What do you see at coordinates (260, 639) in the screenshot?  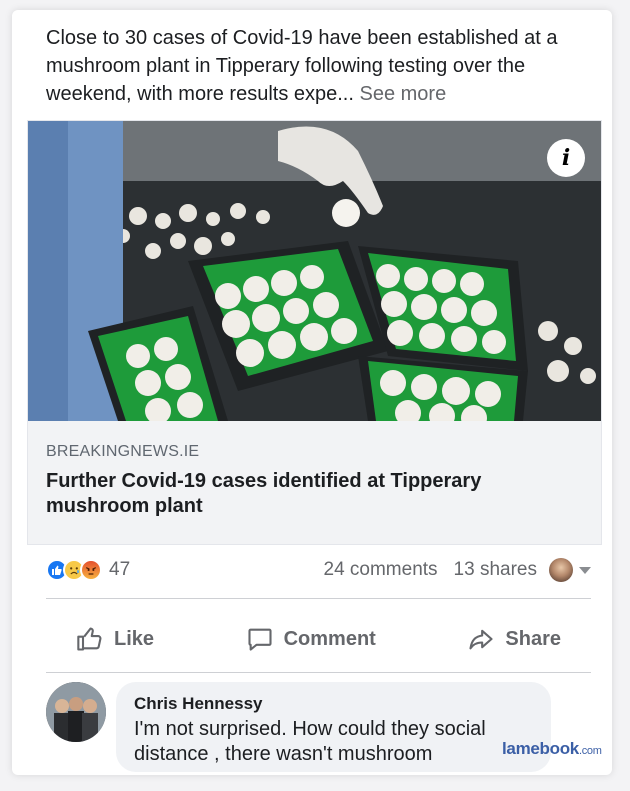 I see `speech-bubble-icon` at bounding box center [260, 639].